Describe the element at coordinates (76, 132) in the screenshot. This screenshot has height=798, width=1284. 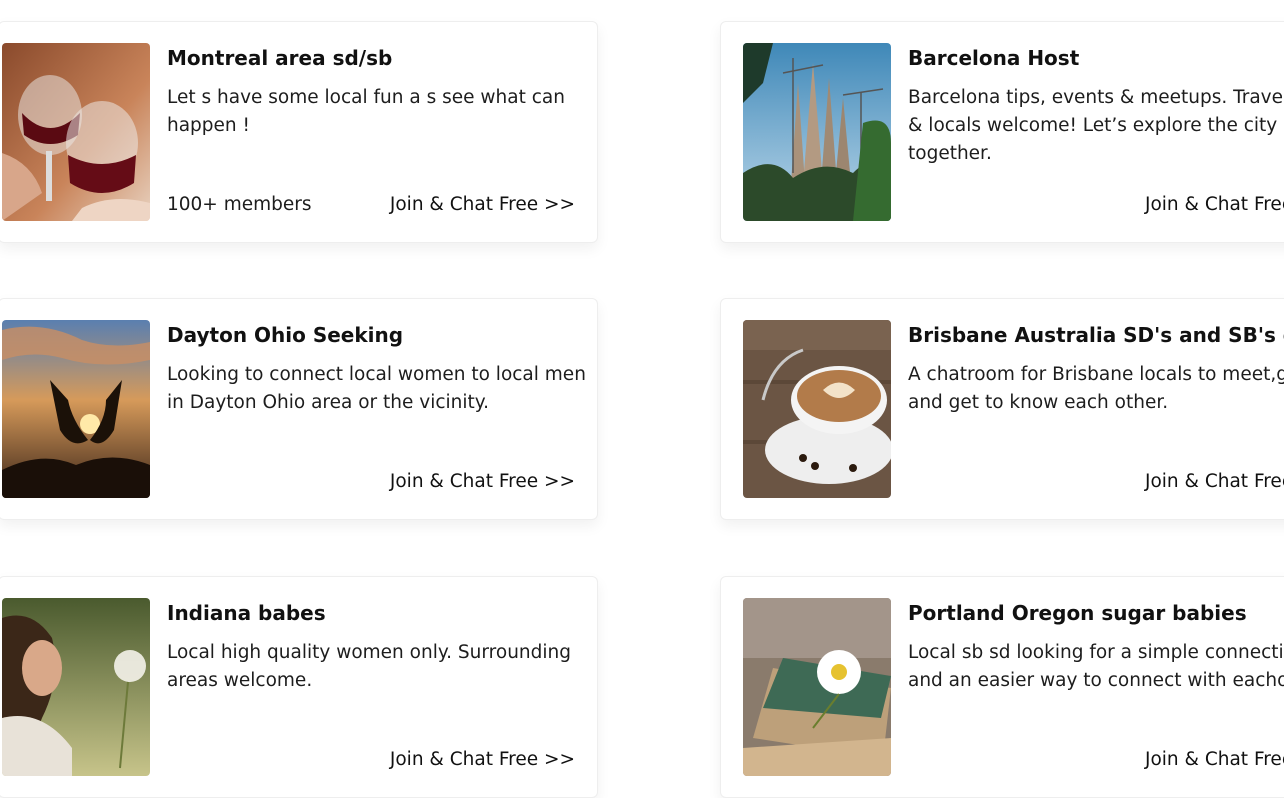
I see `wine-glasses-image` at that location.